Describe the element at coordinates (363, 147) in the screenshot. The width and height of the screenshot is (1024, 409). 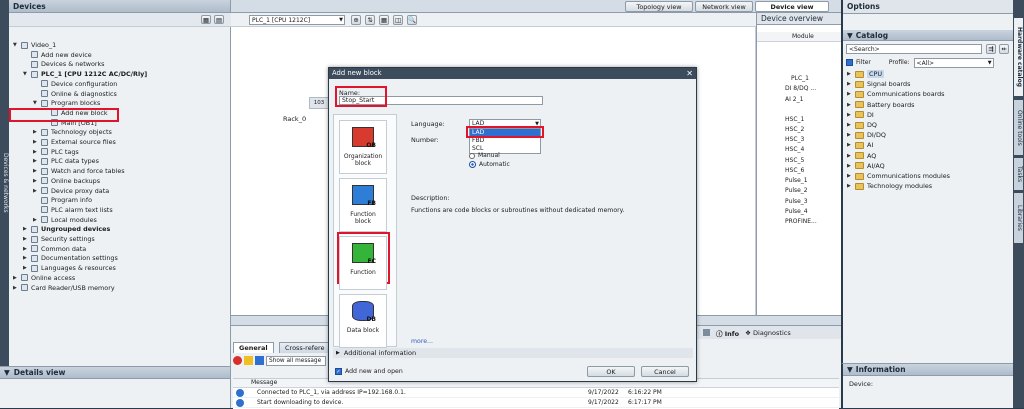
I see `block-type-ob: OB Organization block` at that location.